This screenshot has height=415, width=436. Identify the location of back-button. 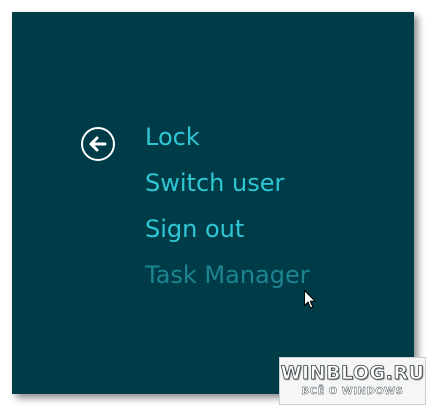
(98, 144).